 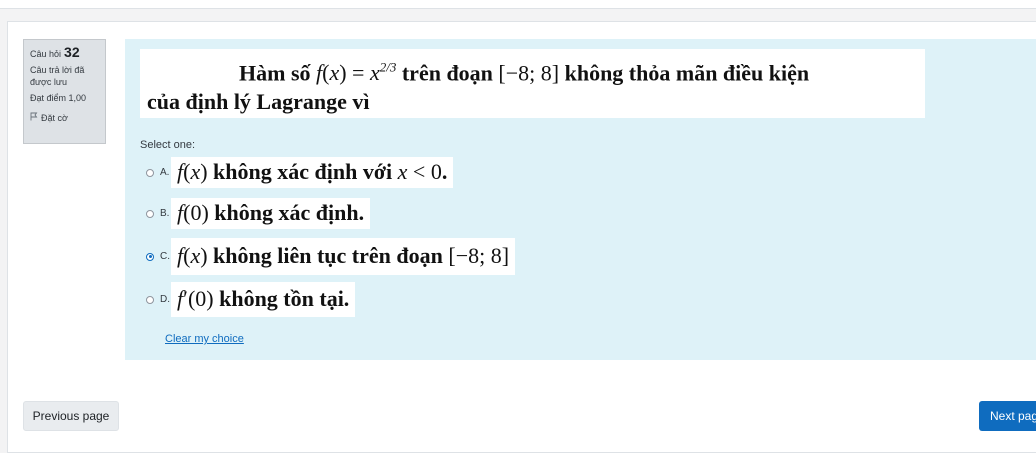 I want to click on option-body-c: f(x) không liên tục trên đoạn [−8; 8], so click(x=343, y=256).